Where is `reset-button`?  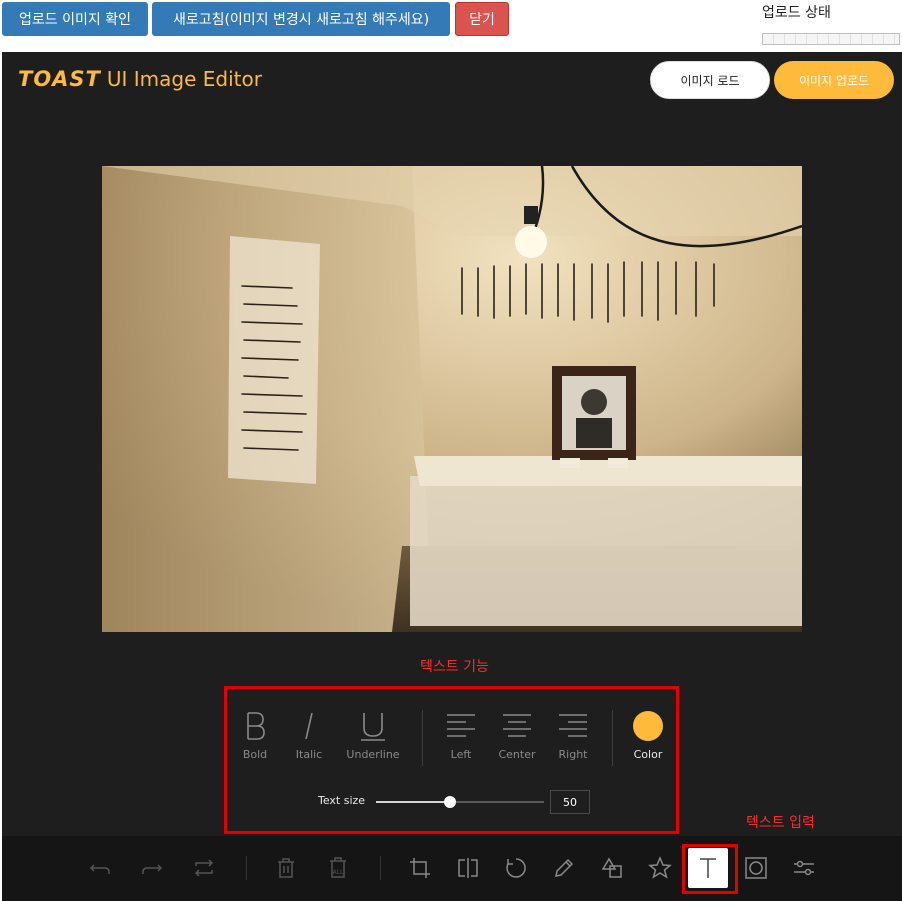
reset-button is located at coordinates (204, 868).